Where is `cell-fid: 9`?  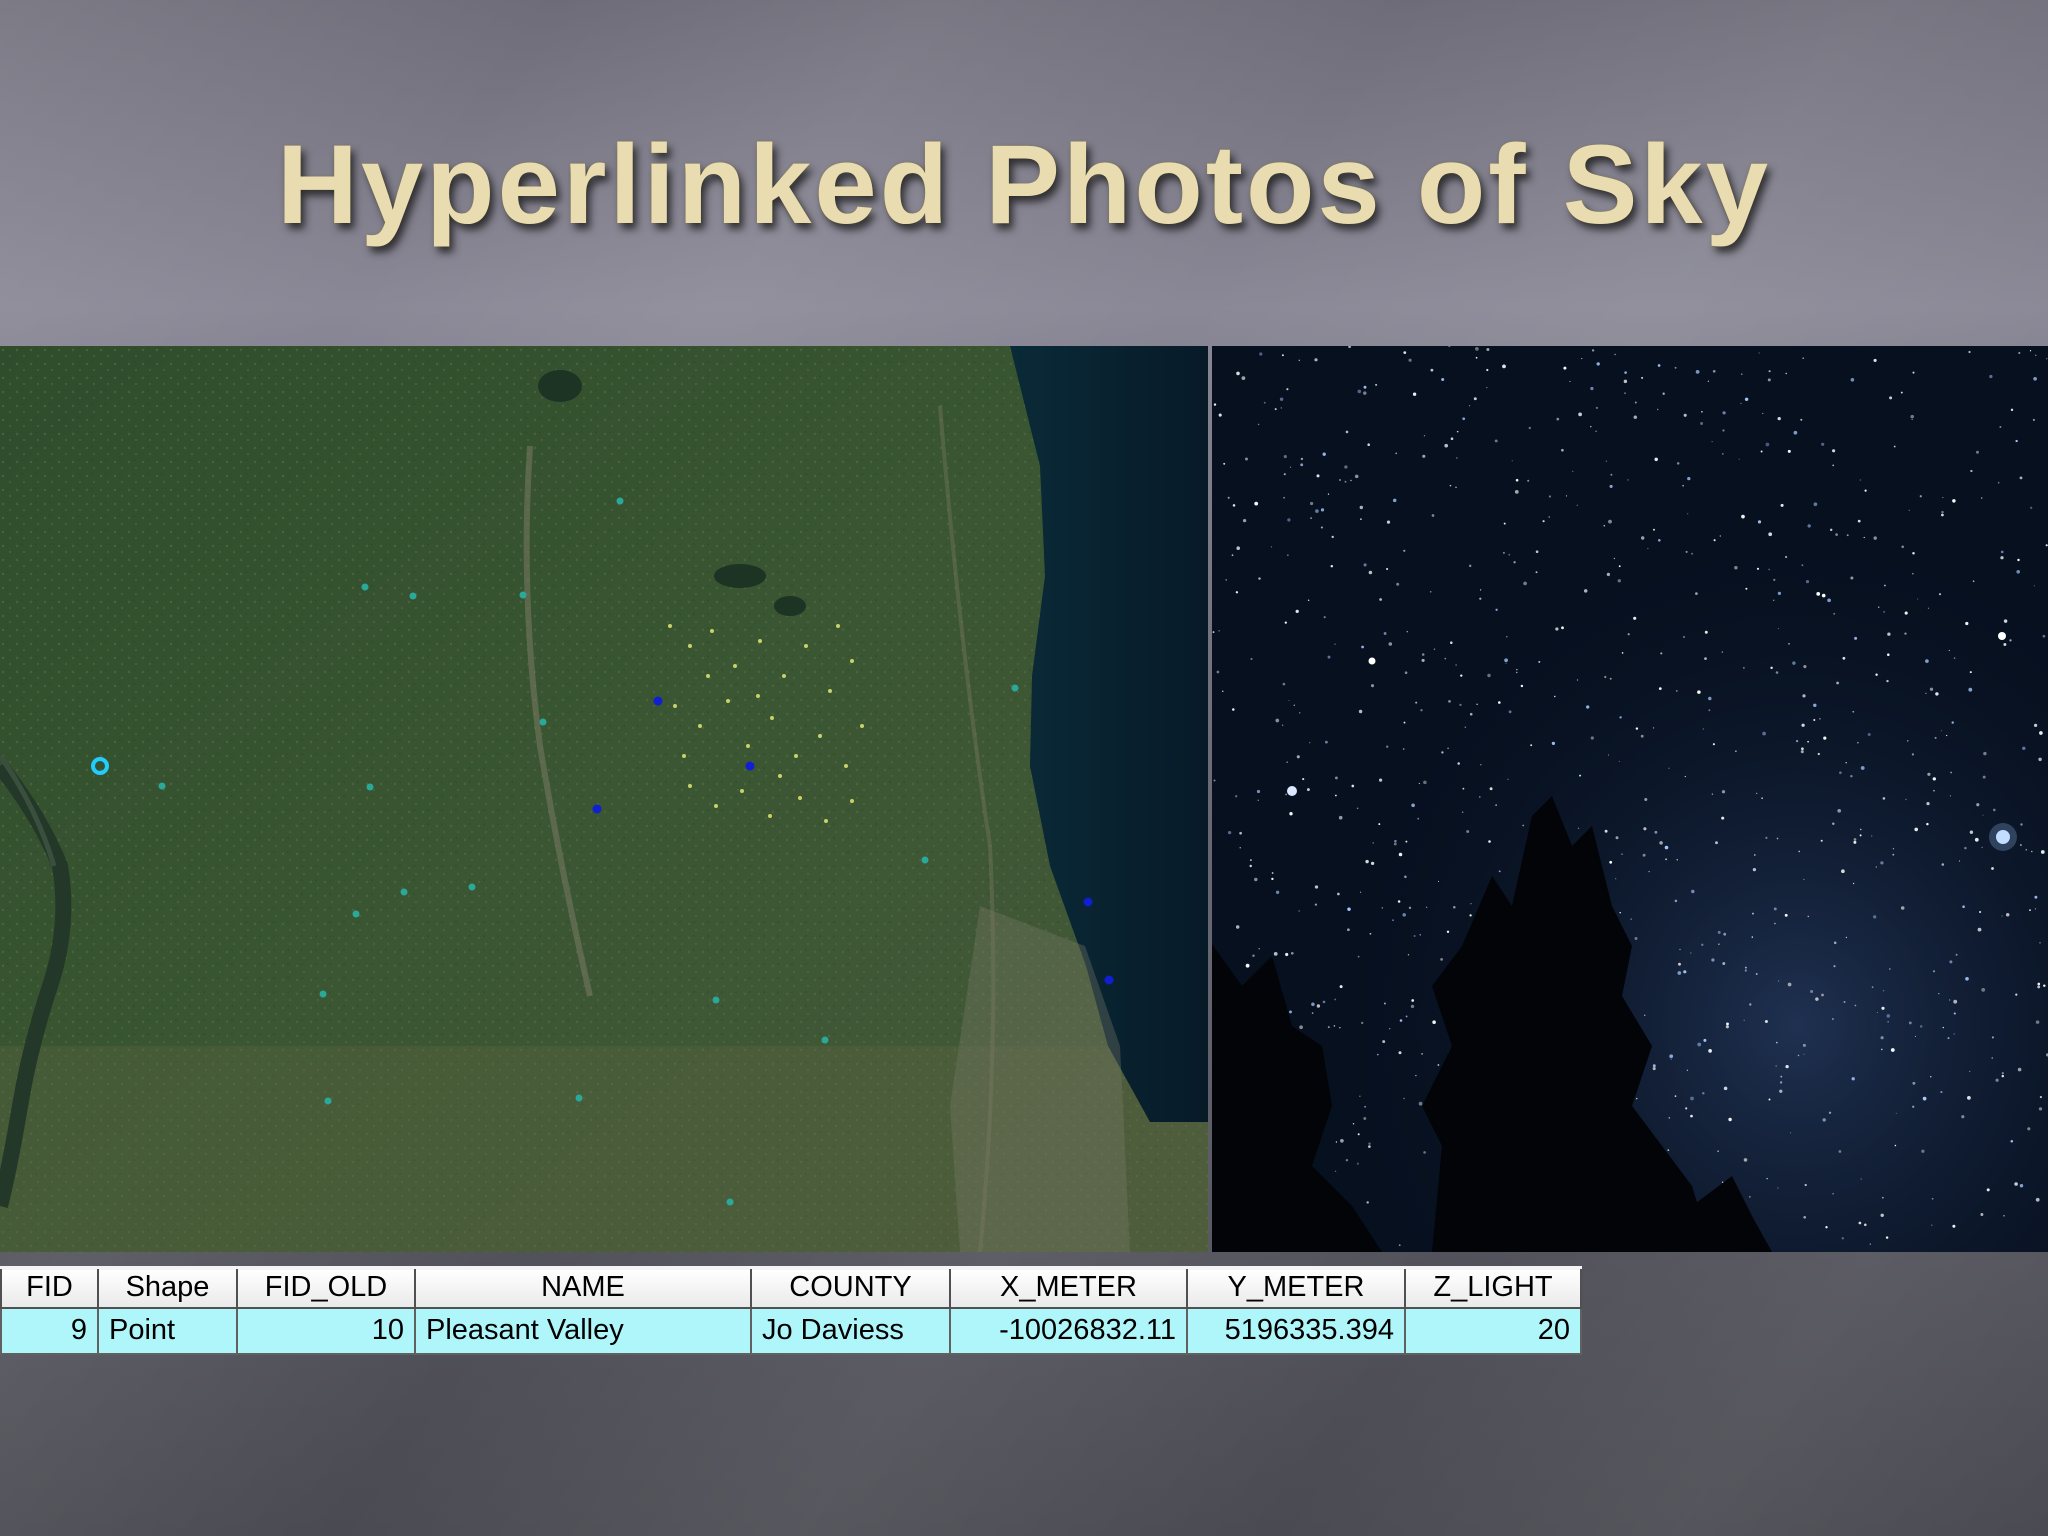 cell-fid: 9 is located at coordinates (49, 1330).